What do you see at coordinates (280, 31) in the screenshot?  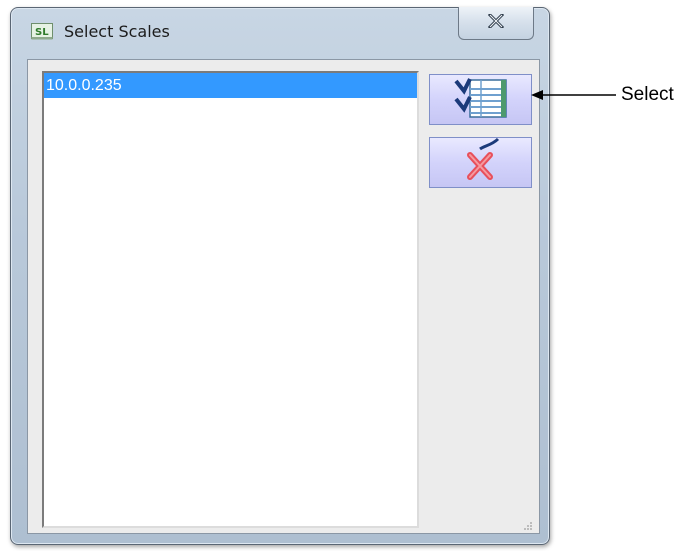 I see `title-bar: SL Select Scales` at bounding box center [280, 31].